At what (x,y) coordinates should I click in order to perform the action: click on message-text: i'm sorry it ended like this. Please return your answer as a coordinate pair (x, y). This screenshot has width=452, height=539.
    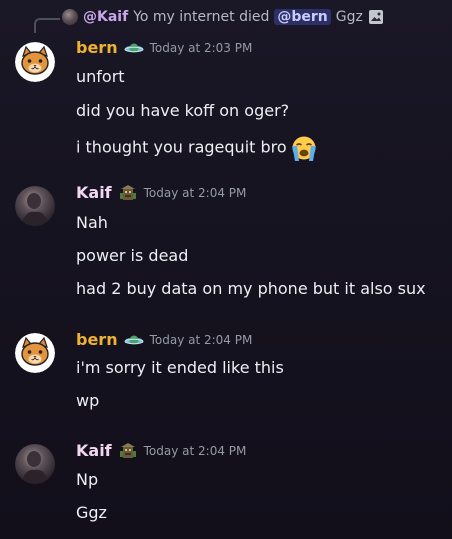
    Looking at the image, I should click on (180, 367).